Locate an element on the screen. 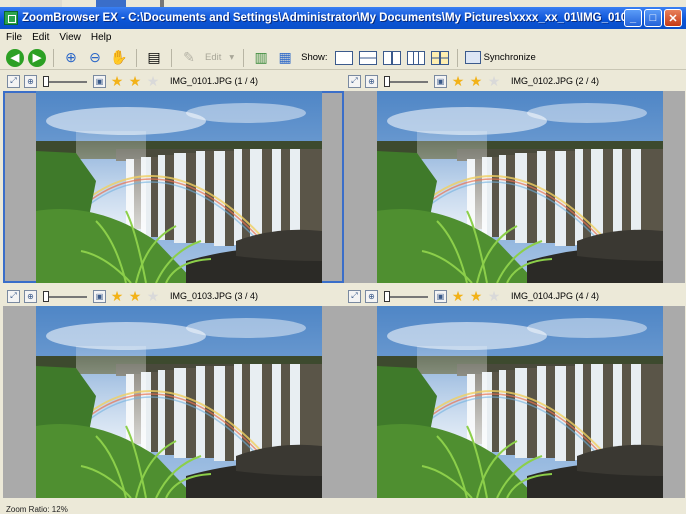  menu-edit: Edit is located at coordinates (40, 37).